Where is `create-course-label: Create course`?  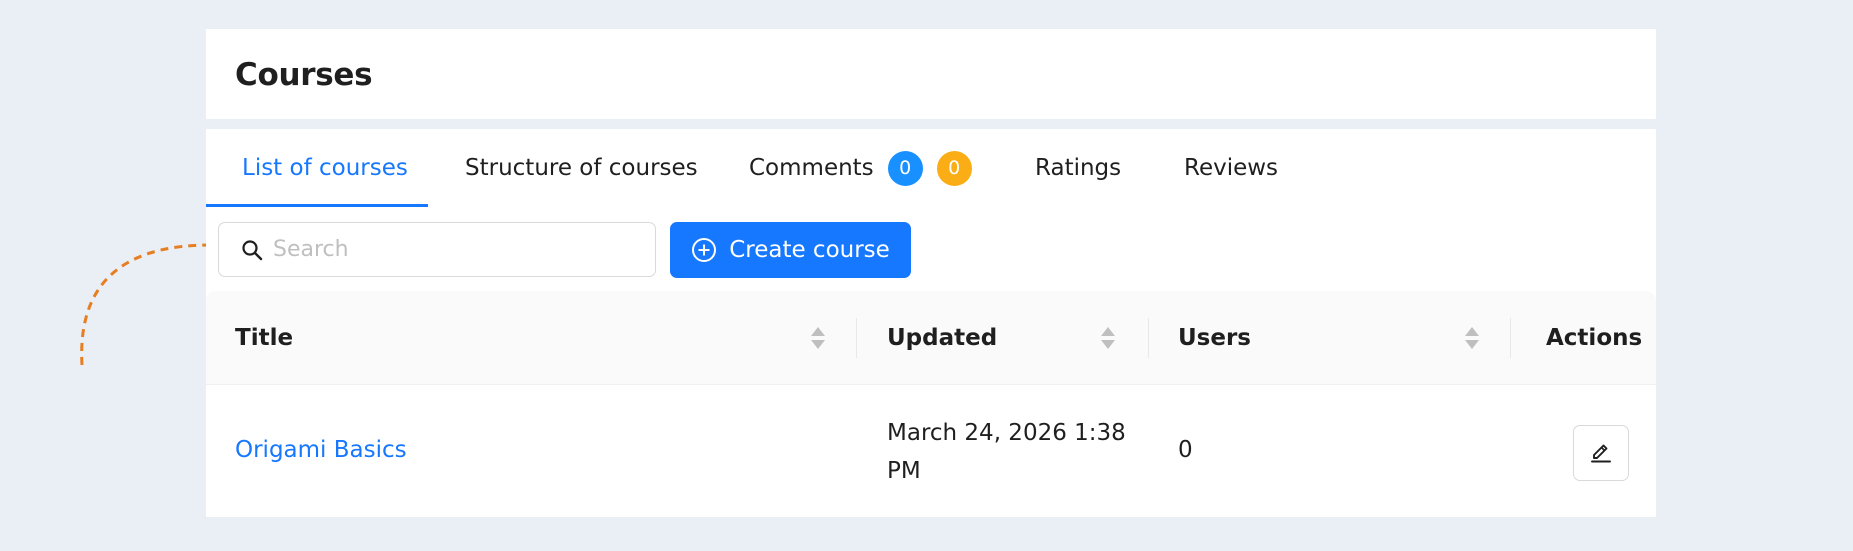 create-course-label: Create course is located at coordinates (809, 250).